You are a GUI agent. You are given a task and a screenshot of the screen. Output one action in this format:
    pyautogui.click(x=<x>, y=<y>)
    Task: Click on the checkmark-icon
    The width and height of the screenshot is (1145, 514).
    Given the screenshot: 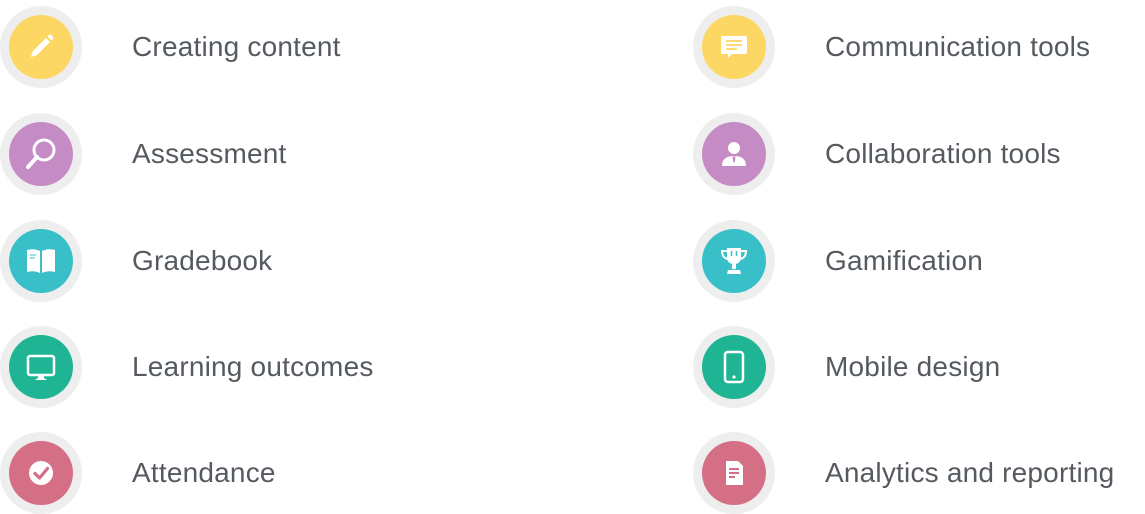 What is the action you would take?
    pyautogui.click(x=41, y=473)
    